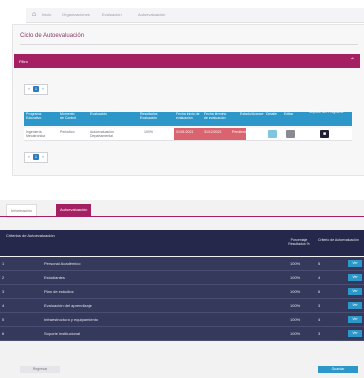 This screenshot has width=364, height=378. Describe the element at coordinates (319, 291) in the screenshot. I see `criteria-count: 6` at that location.